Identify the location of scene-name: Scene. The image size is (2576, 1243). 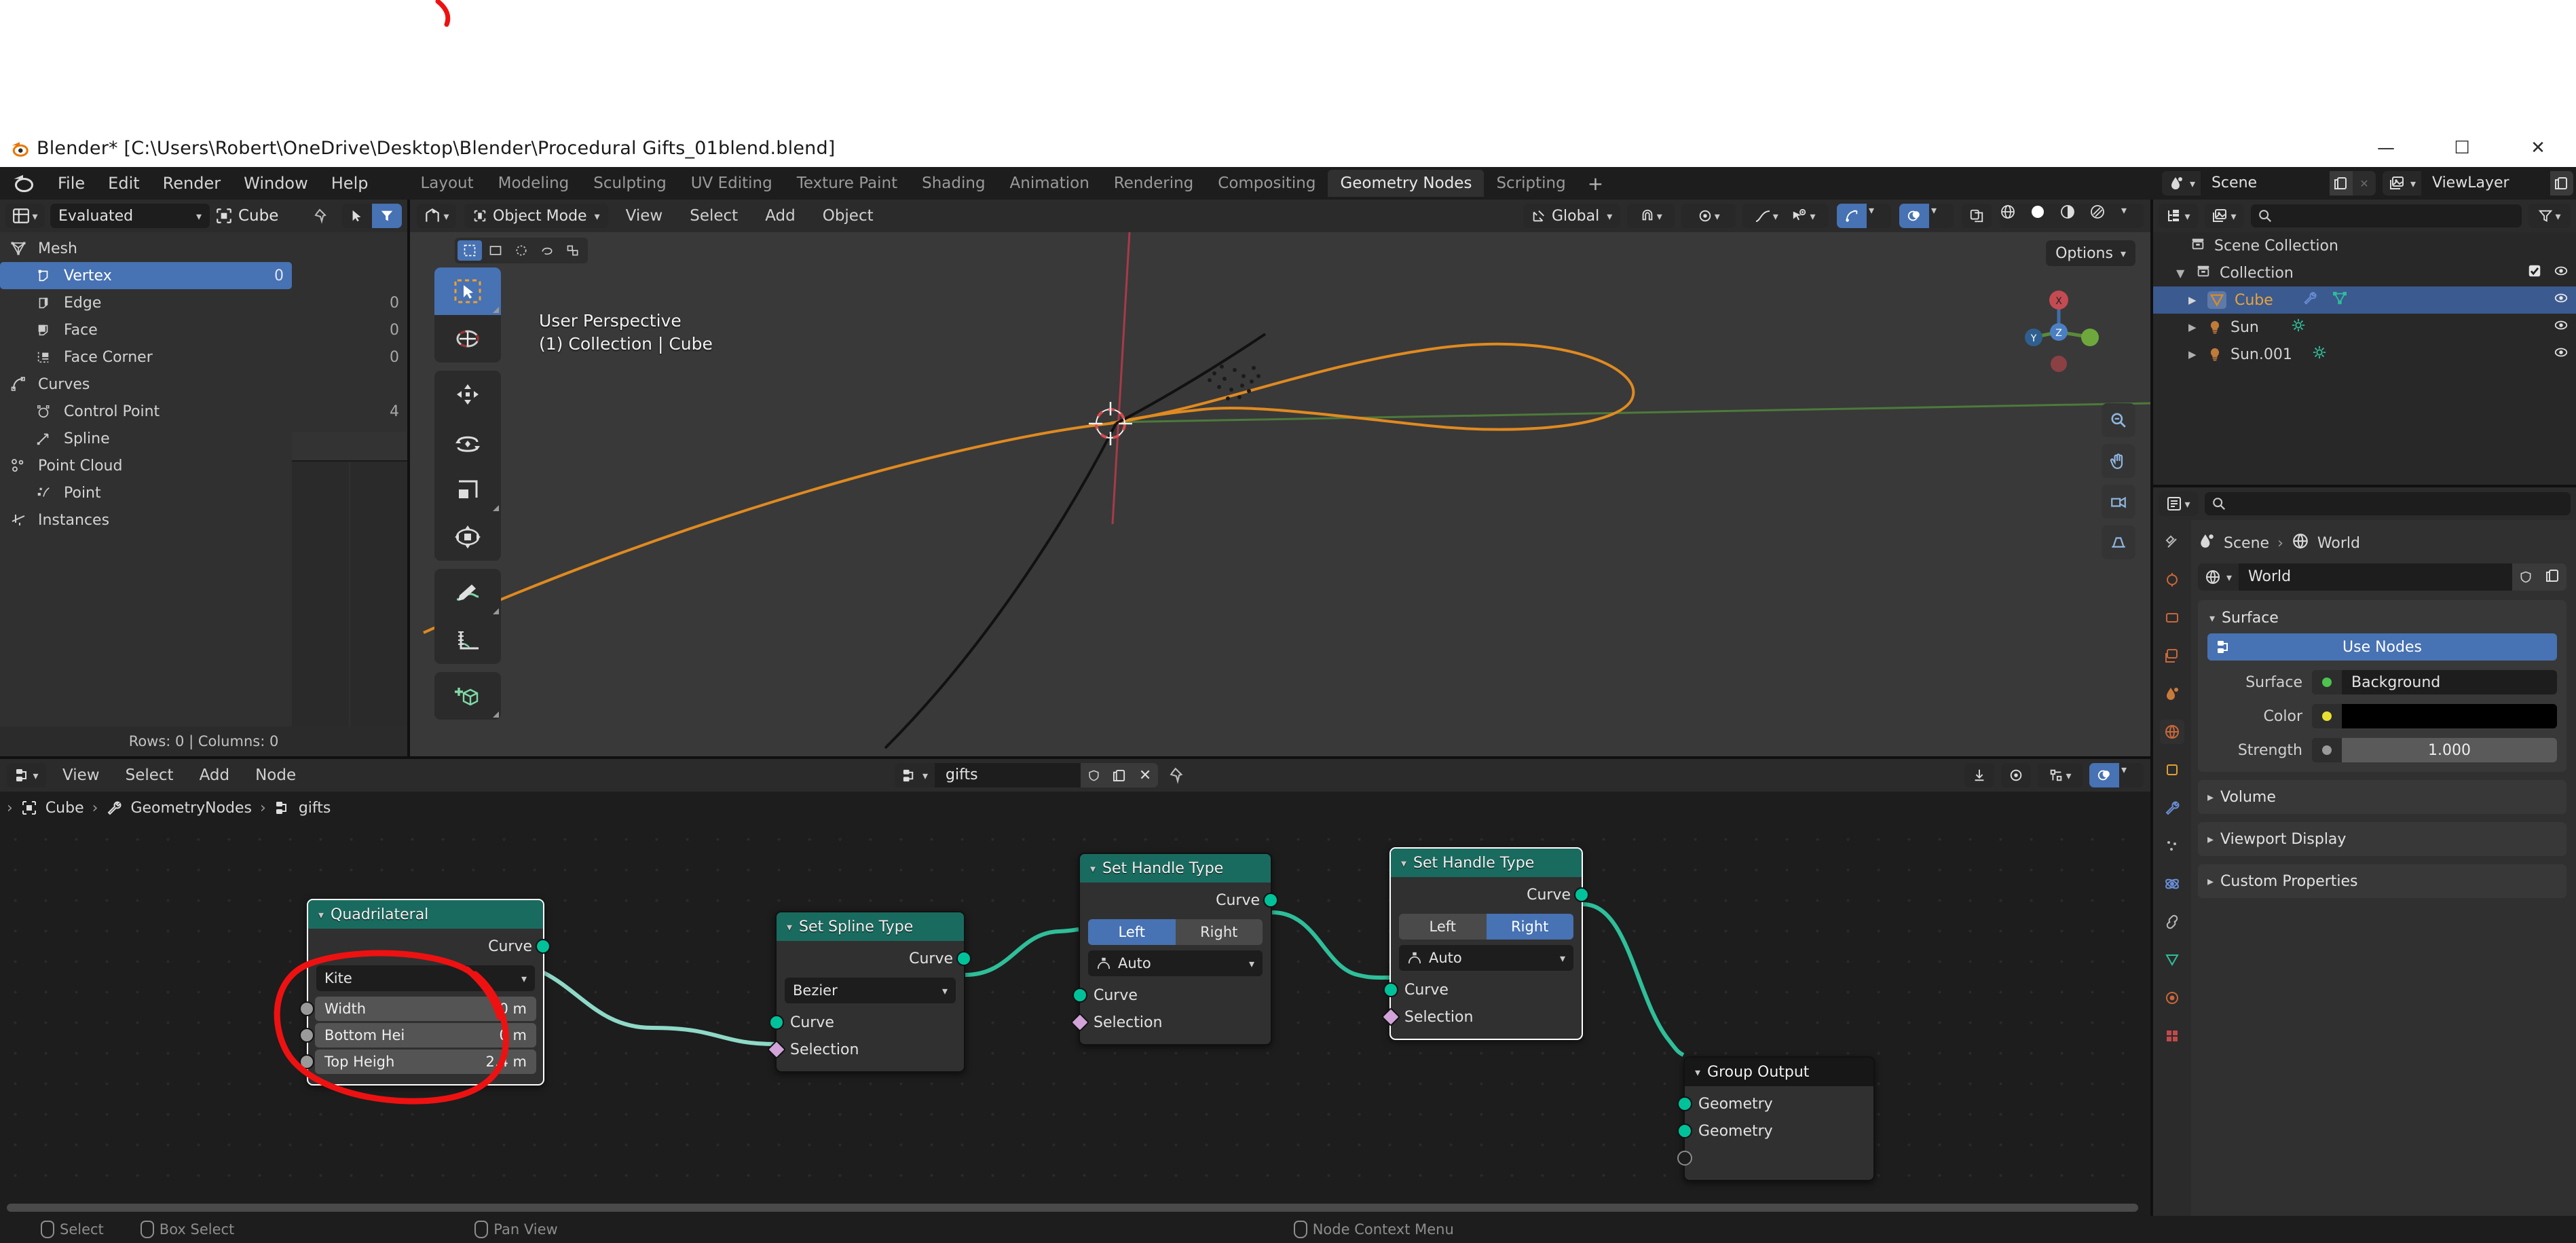
(2265, 184).